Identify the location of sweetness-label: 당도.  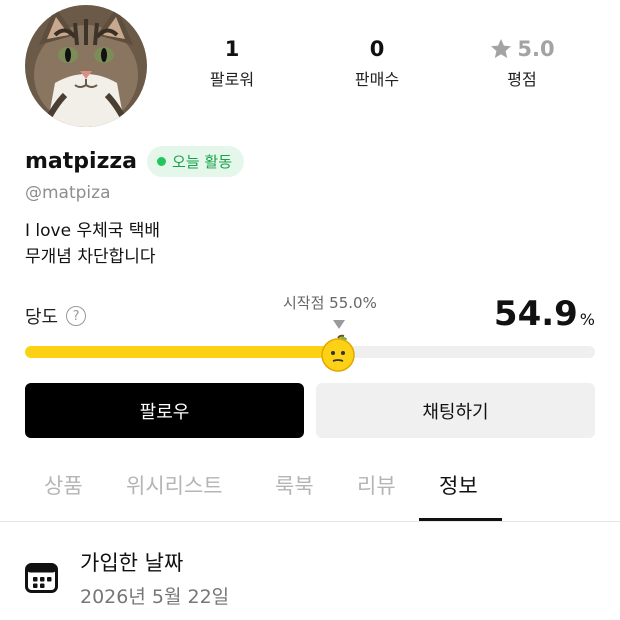
(42, 317).